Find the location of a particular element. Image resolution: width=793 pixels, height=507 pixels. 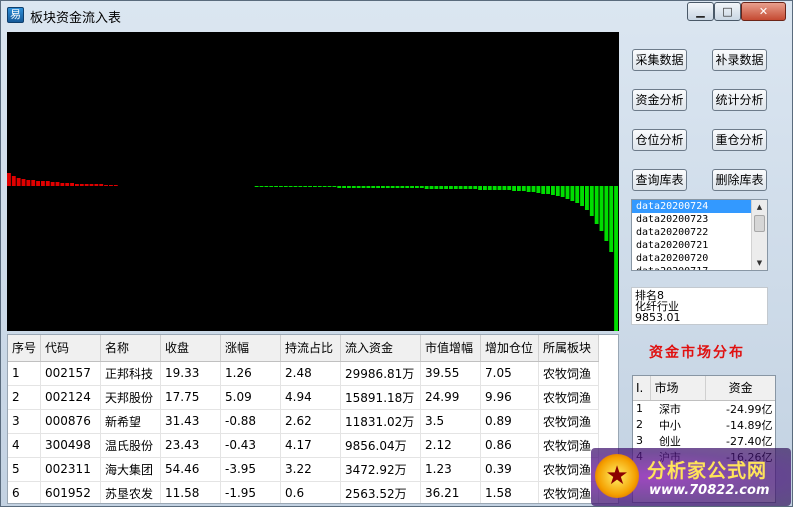

title-bar: 易 板块资金流入表 ▁ □ ✕ is located at coordinates (396, 15).